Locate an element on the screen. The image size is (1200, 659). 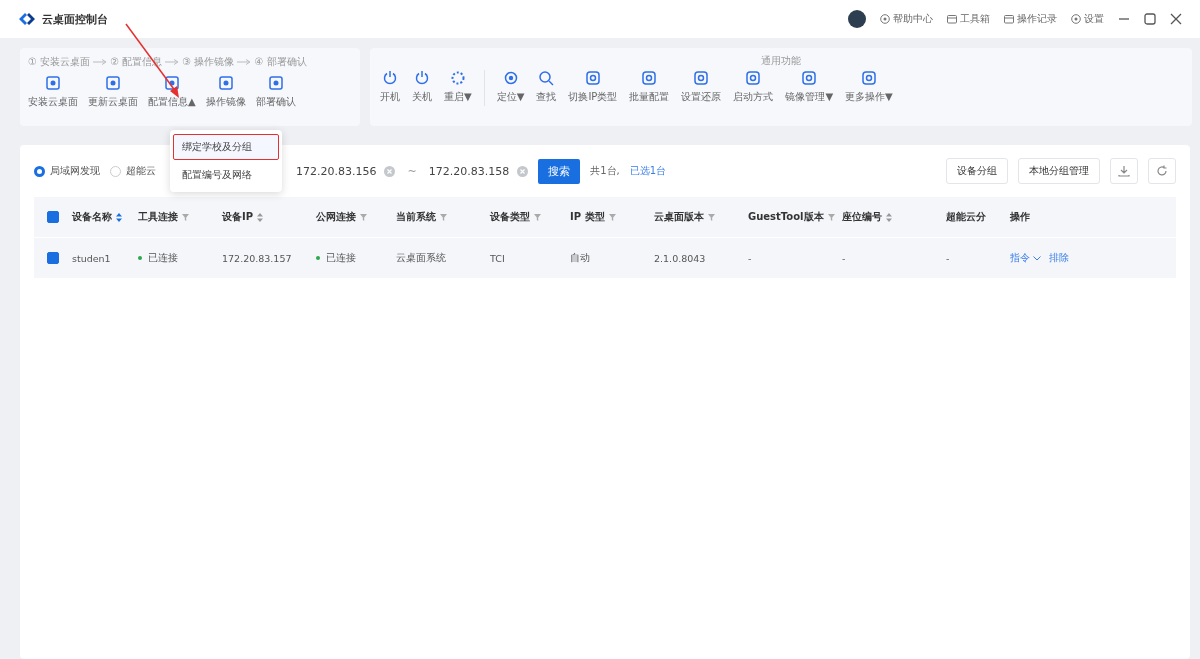
column-header: 工具连接 is located at coordinates (163, 217).